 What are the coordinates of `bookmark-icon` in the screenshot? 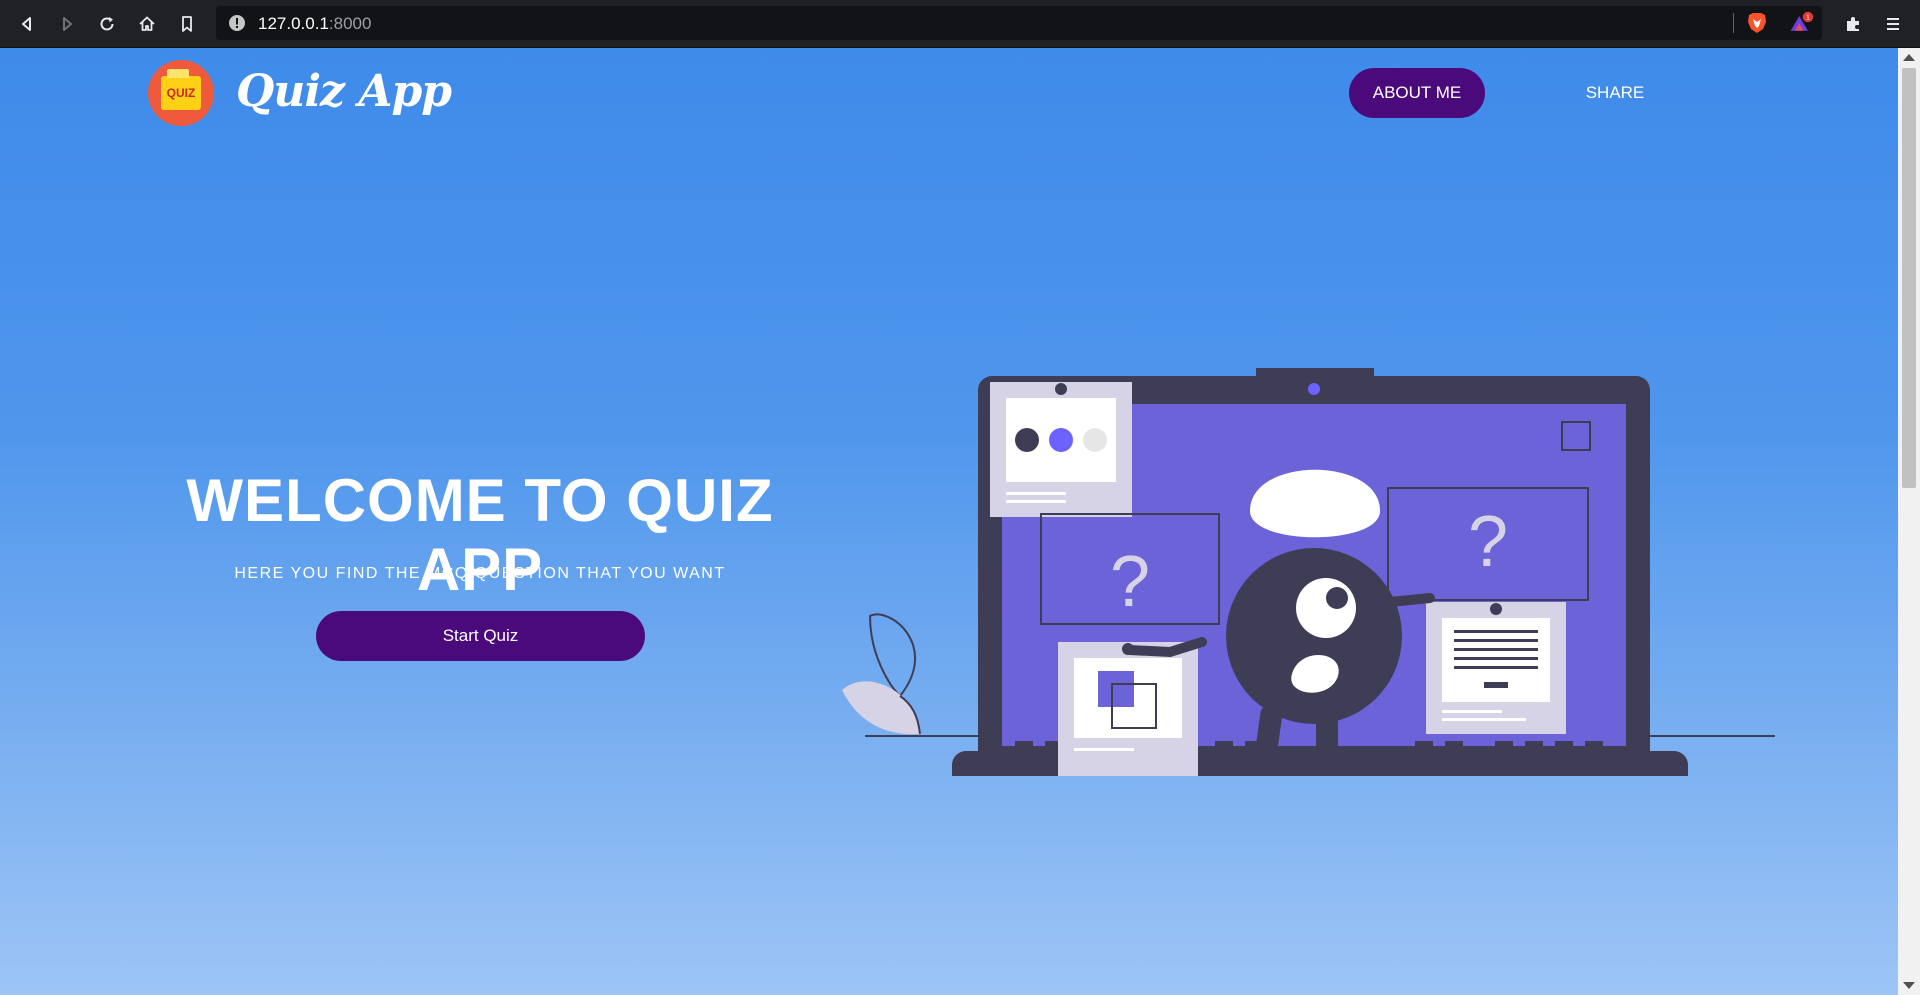 It's located at (187, 24).